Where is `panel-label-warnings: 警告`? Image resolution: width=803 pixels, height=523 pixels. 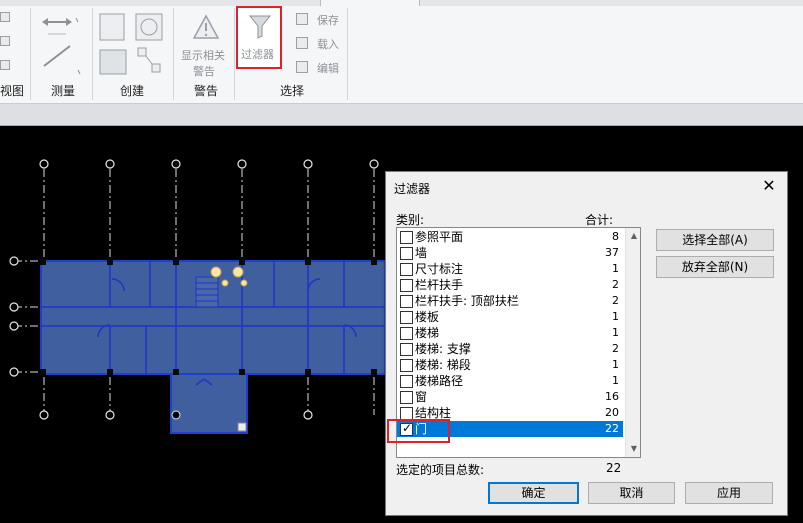
panel-label-warnings: 警告 is located at coordinates (206, 91).